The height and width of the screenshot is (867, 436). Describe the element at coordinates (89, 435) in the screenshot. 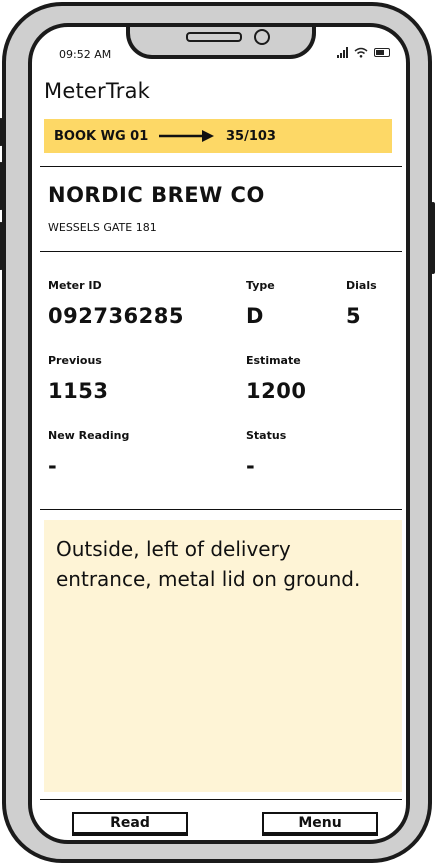

I see `new-reading-label: New Reading` at that location.